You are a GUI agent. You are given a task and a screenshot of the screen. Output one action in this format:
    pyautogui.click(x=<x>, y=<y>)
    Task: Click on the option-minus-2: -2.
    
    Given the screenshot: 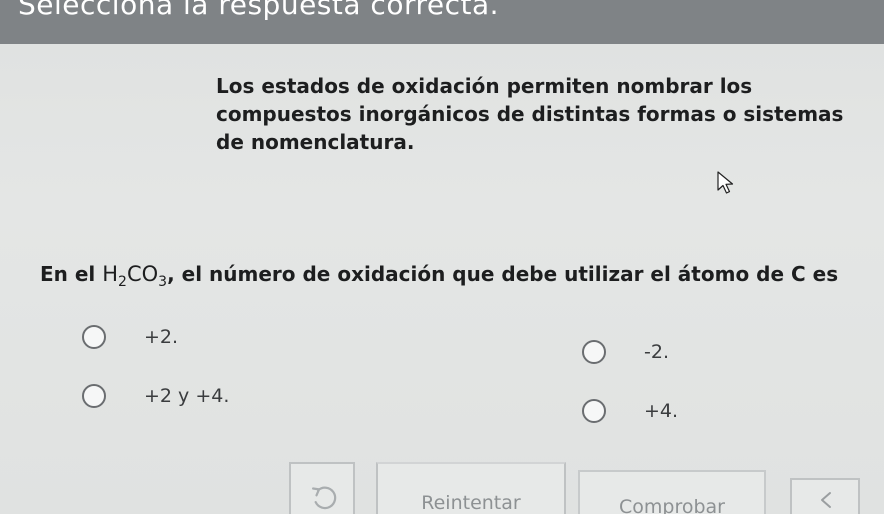 What is the action you would take?
    pyautogui.click(x=625, y=352)
    